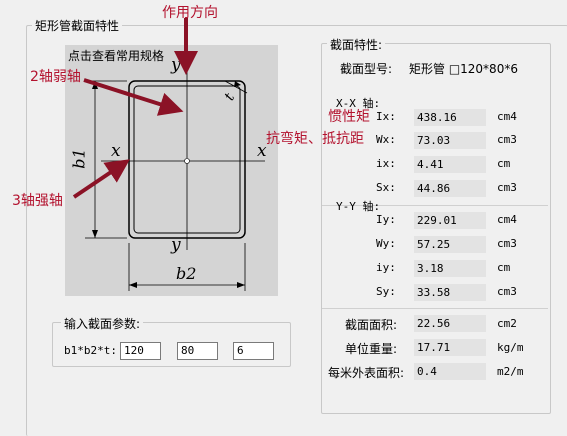  What do you see at coordinates (386, 267) in the screenshot?
I see `yy-label: iy:` at bounding box center [386, 267].